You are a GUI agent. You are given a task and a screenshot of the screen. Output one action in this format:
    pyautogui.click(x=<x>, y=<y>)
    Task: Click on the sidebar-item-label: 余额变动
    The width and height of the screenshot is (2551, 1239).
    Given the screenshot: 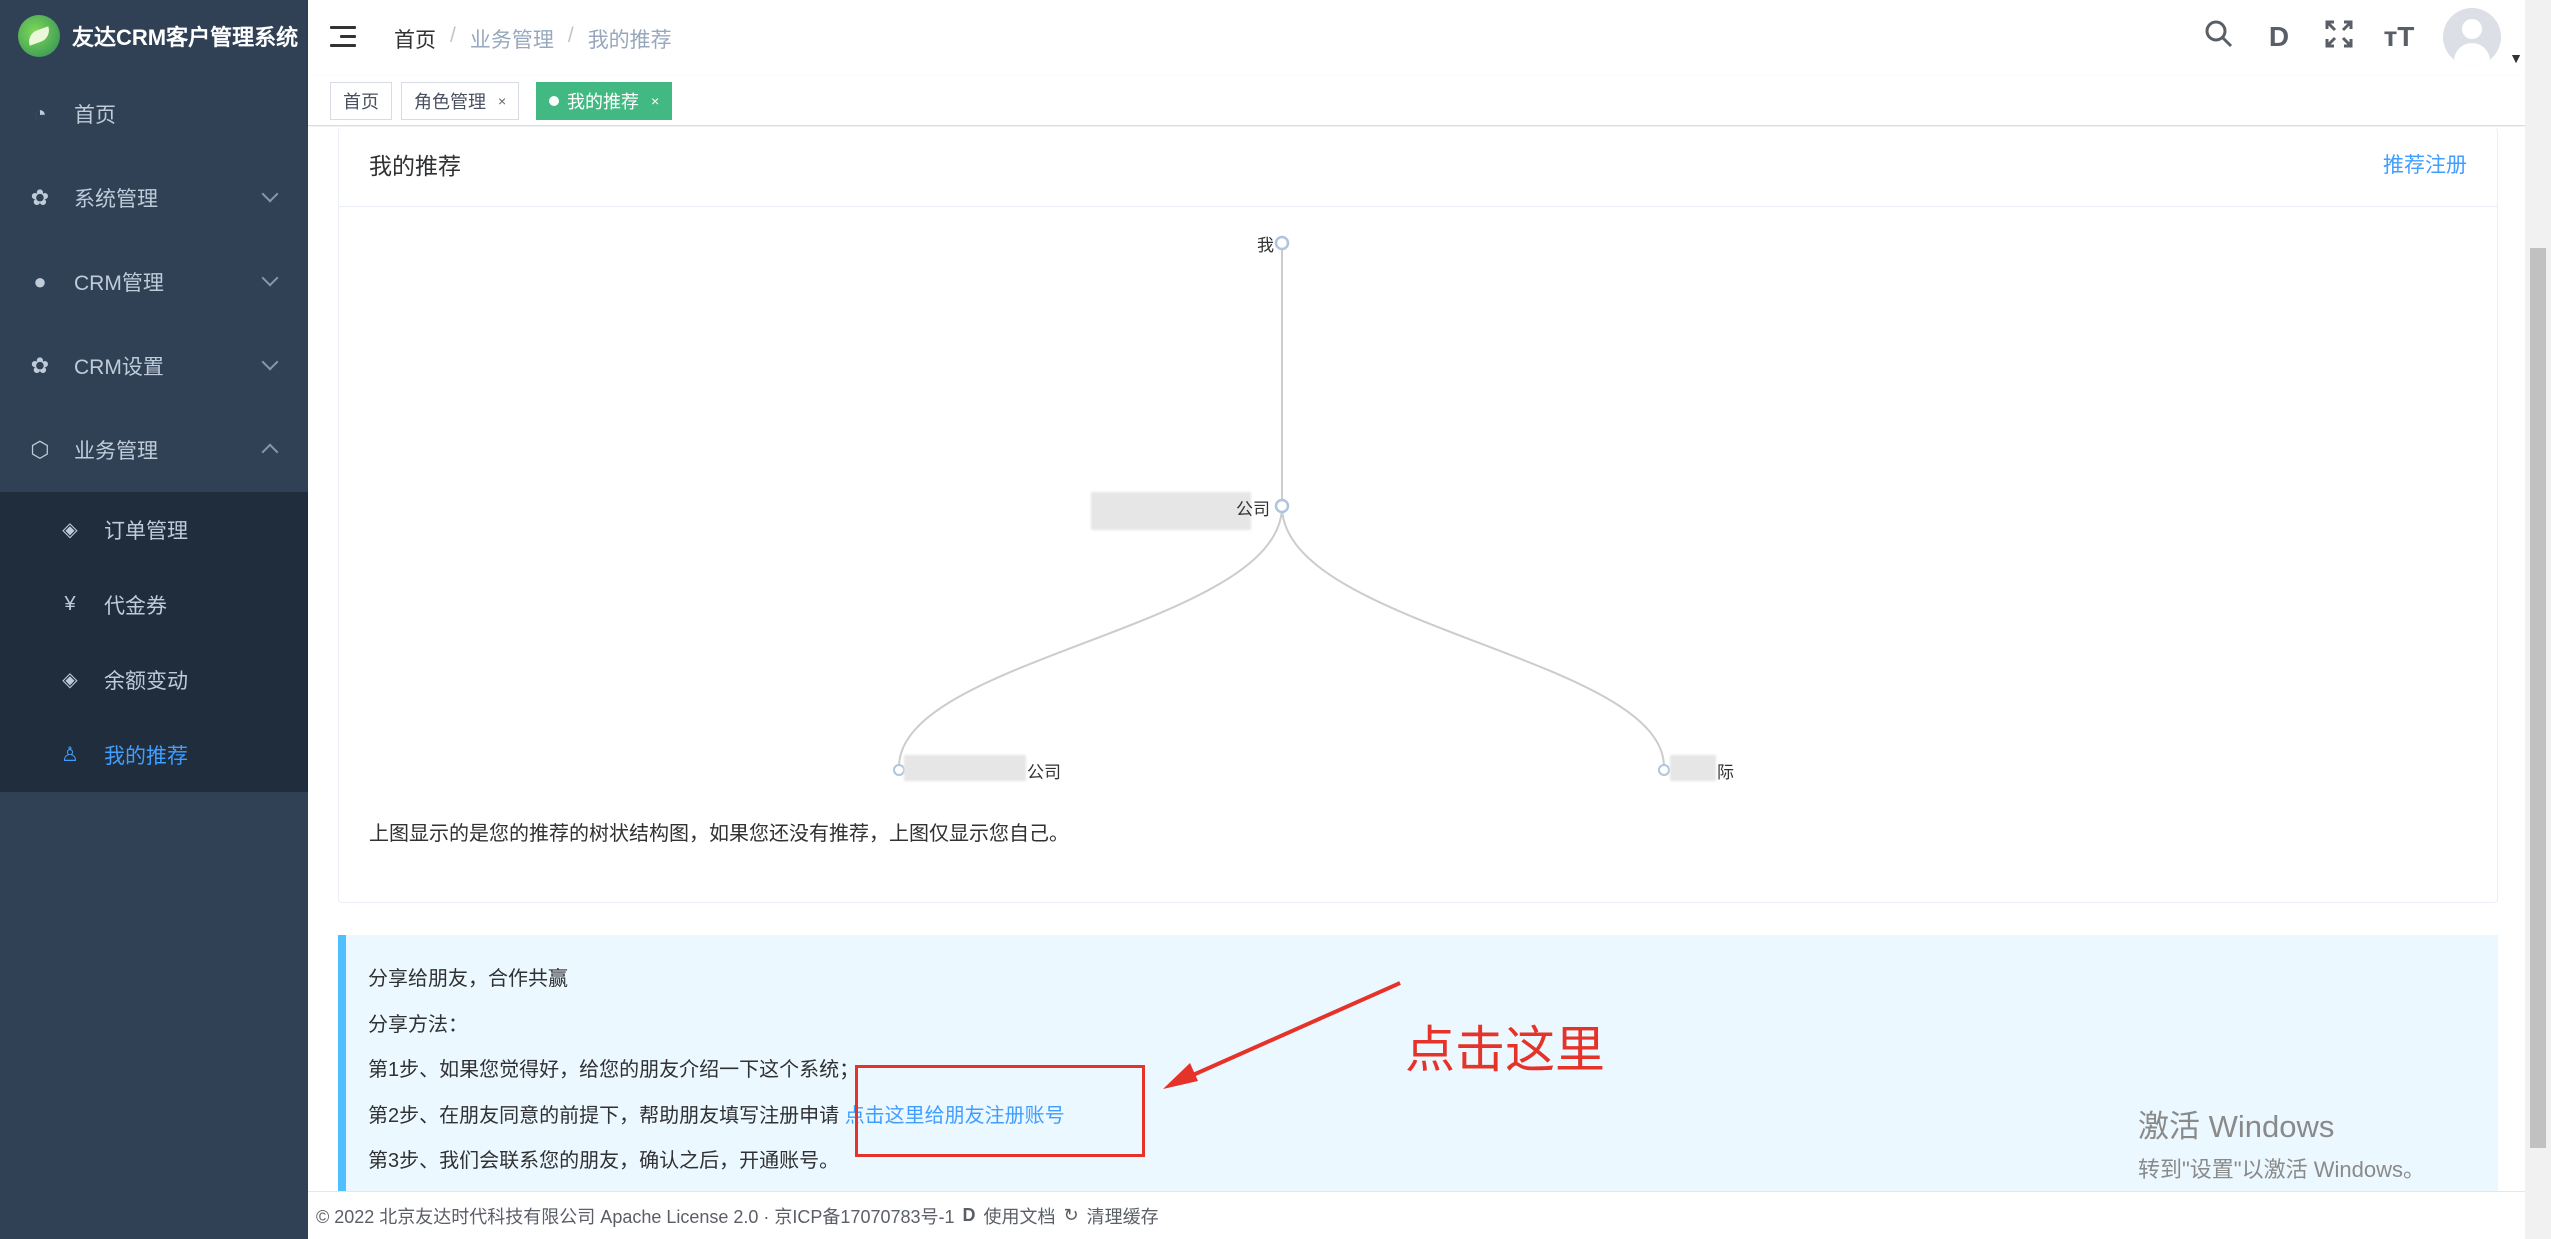 What is the action you would take?
    pyautogui.click(x=146, y=681)
    